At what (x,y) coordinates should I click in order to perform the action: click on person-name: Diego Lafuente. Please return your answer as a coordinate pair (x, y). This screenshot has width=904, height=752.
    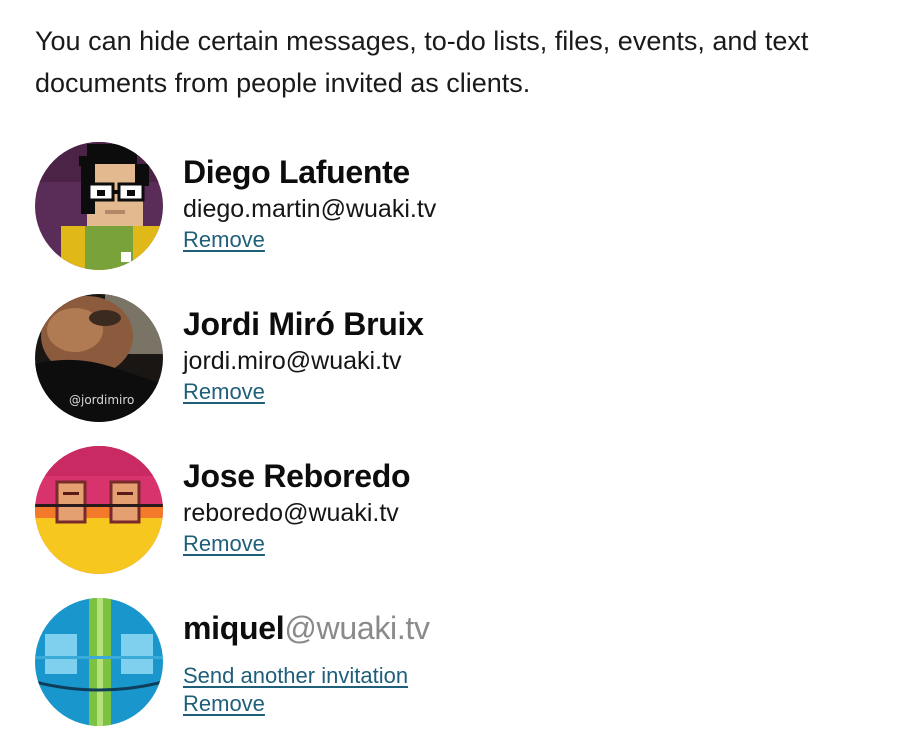
    Looking at the image, I should click on (296, 172).